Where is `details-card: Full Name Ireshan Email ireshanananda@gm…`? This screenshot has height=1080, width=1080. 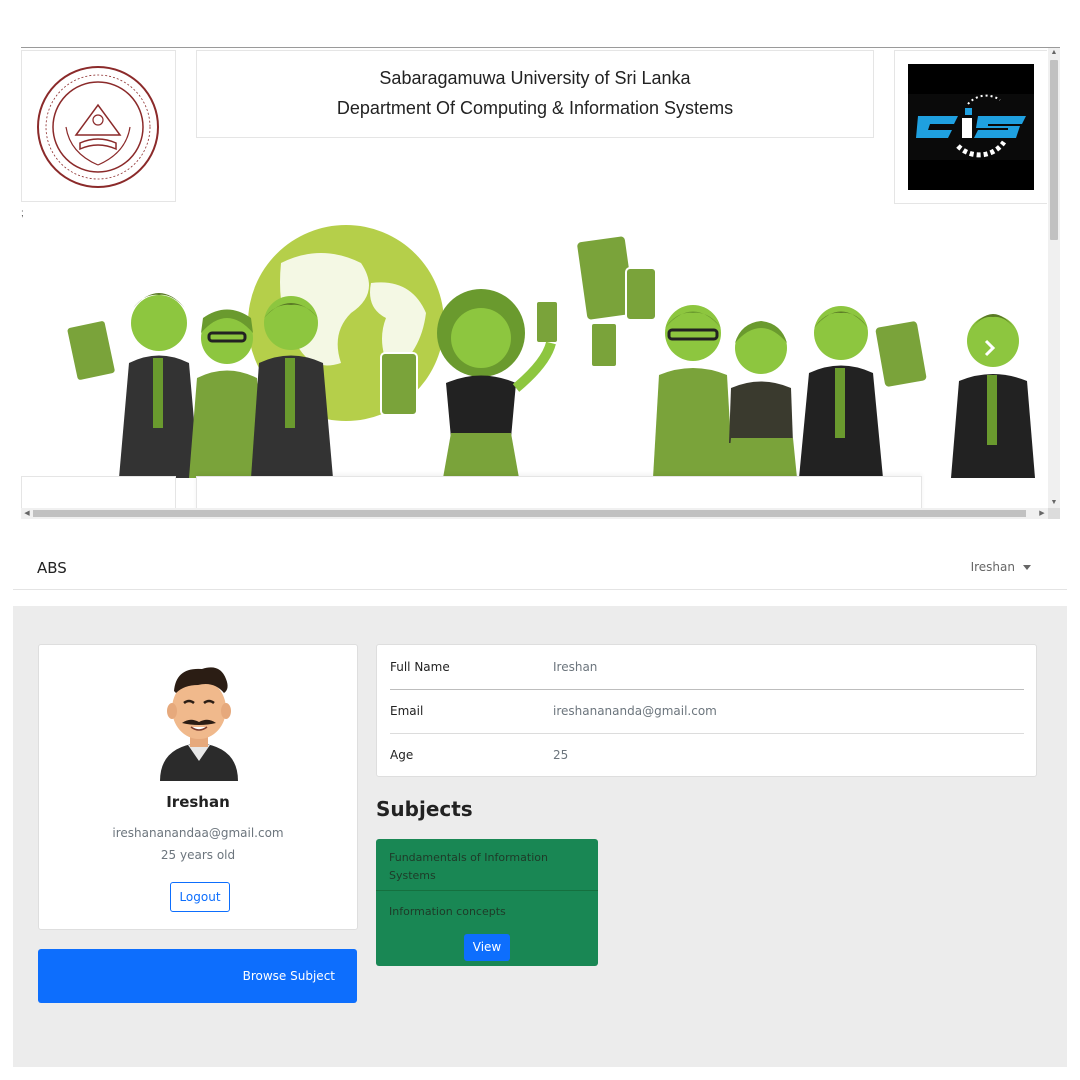 details-card: Full Name Ireshan Email ireshanananda@gm… is located at coordinates (706, 710).